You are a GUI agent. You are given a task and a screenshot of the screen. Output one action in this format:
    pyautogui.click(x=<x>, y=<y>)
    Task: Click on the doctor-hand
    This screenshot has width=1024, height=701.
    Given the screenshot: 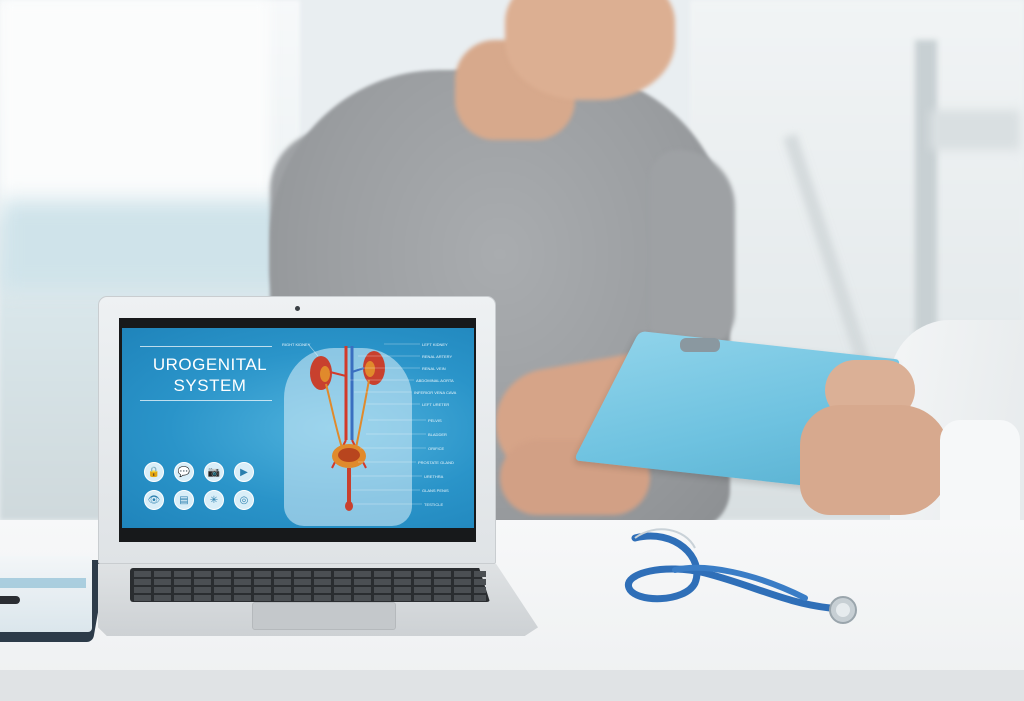 What is the action you would take?
    pyautogui.click(x=875, y=460)
    